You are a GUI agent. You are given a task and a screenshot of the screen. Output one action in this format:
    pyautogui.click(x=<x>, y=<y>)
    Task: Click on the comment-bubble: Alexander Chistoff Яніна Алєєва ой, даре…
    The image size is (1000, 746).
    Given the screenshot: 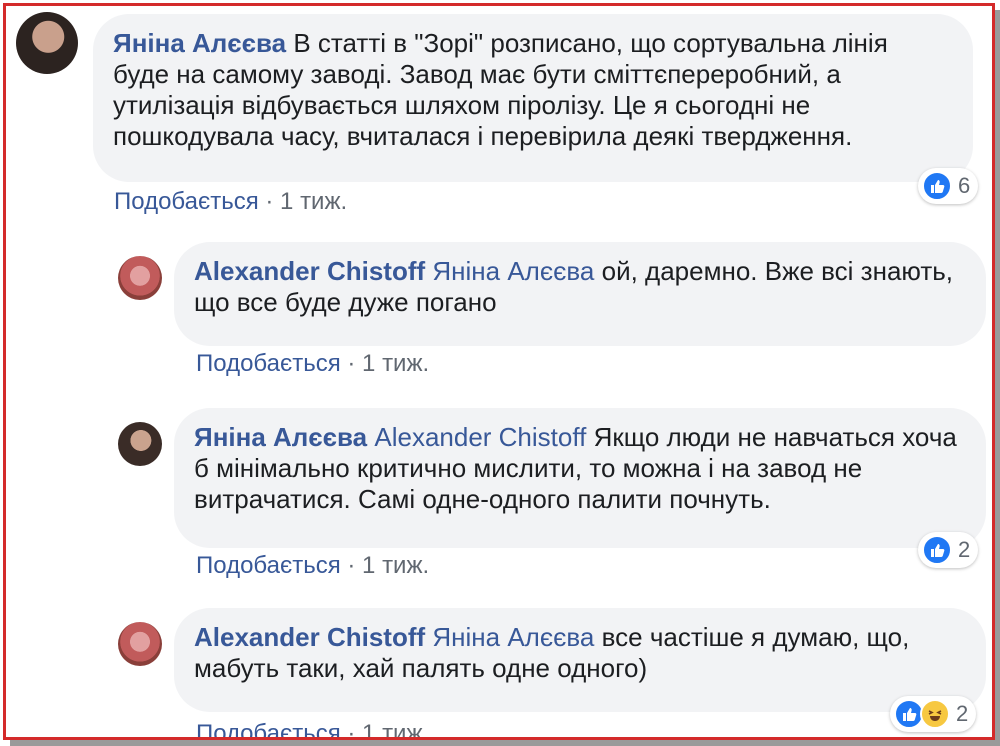 What is the action you would take?
    pyautogui.click(x=580, y=294)
    